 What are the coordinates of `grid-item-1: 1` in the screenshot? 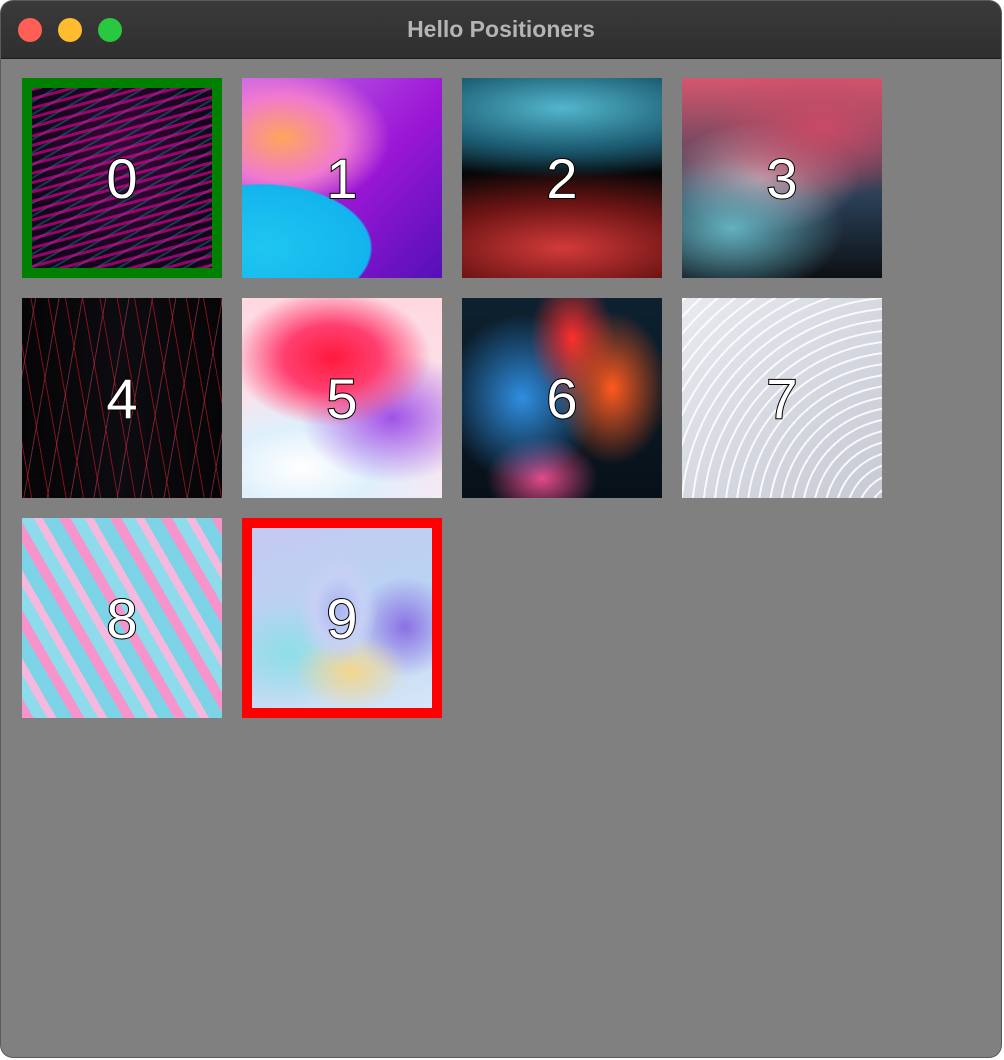 It's located at (342, 178).